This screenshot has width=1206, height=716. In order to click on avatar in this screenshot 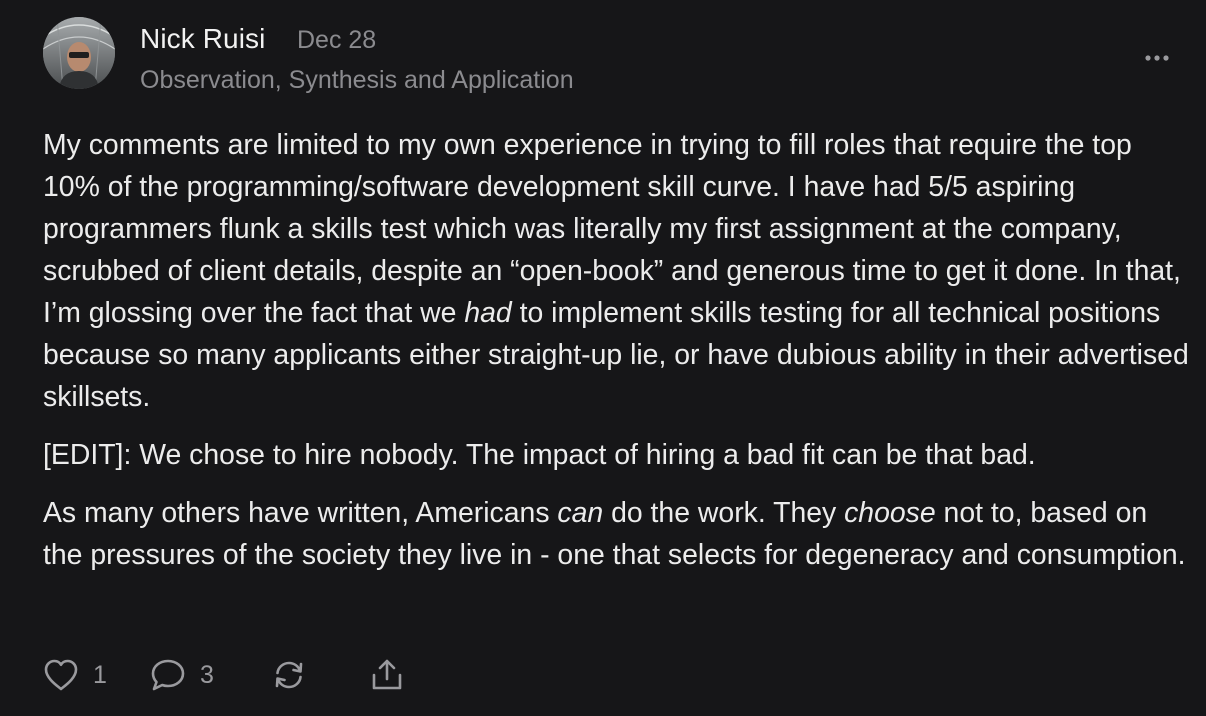, I will do `click(79, 53)`.